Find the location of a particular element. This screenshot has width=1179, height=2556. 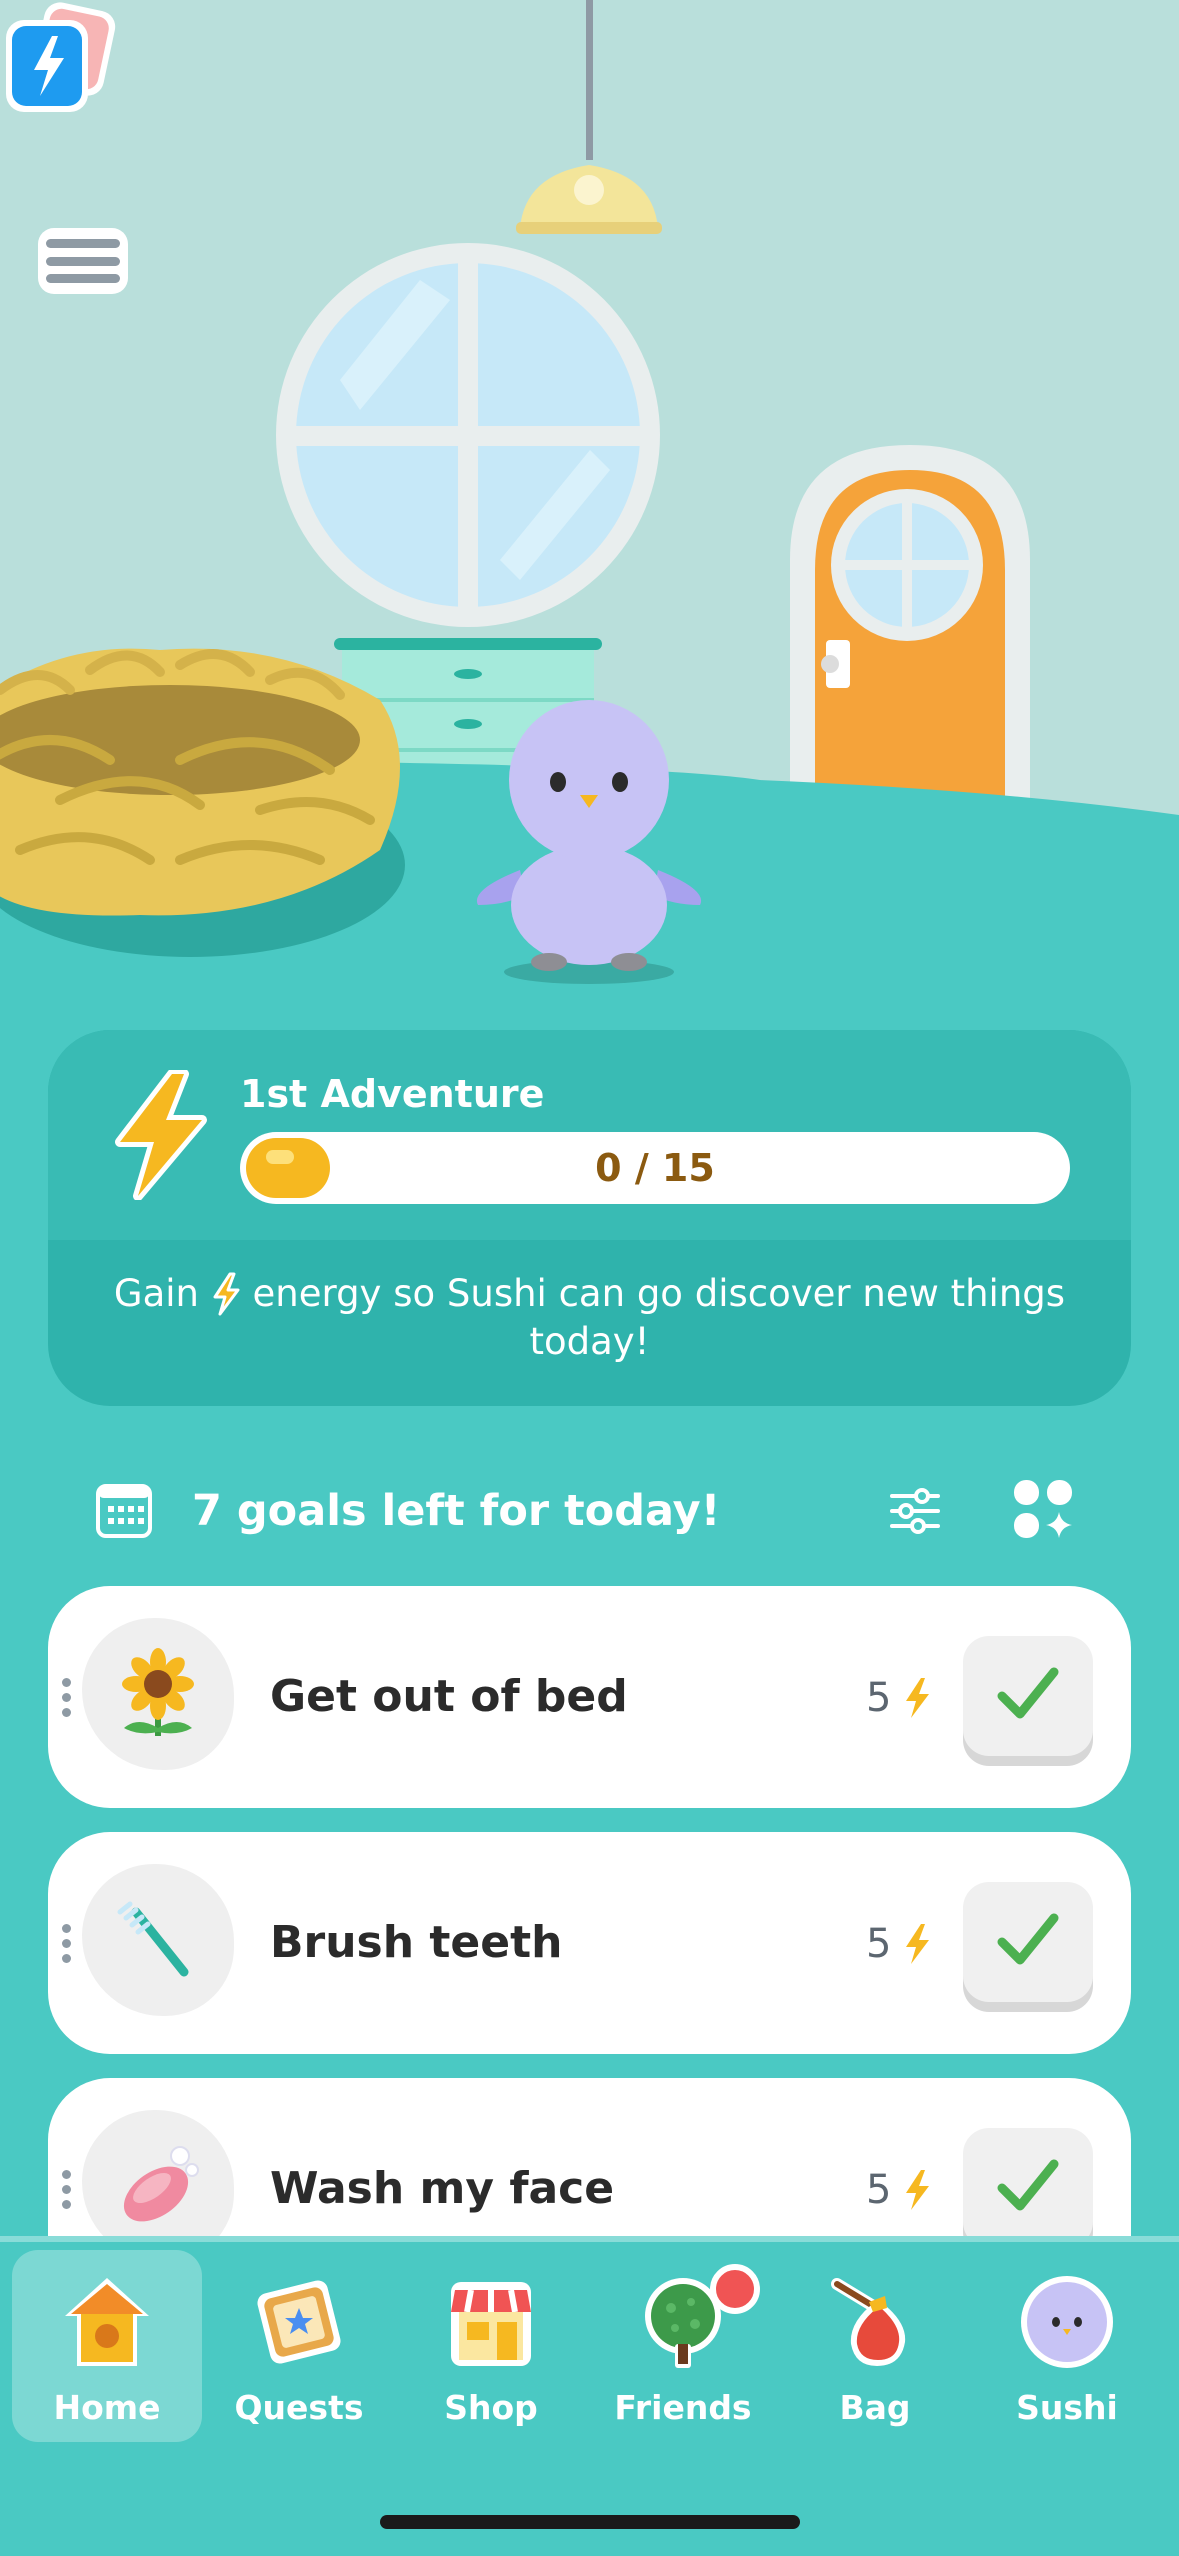

goal-label: Get out of bed is located at coordinates (449, 1696).